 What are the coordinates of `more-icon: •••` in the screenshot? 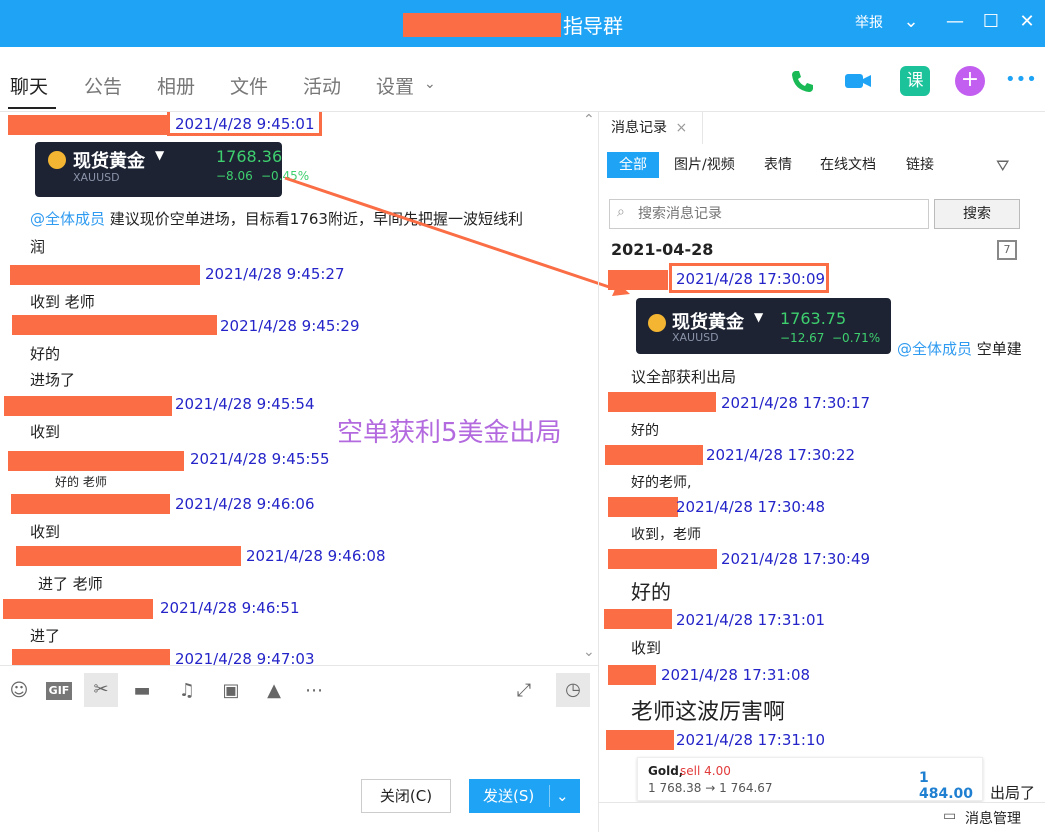 It's located at (1021, 79).